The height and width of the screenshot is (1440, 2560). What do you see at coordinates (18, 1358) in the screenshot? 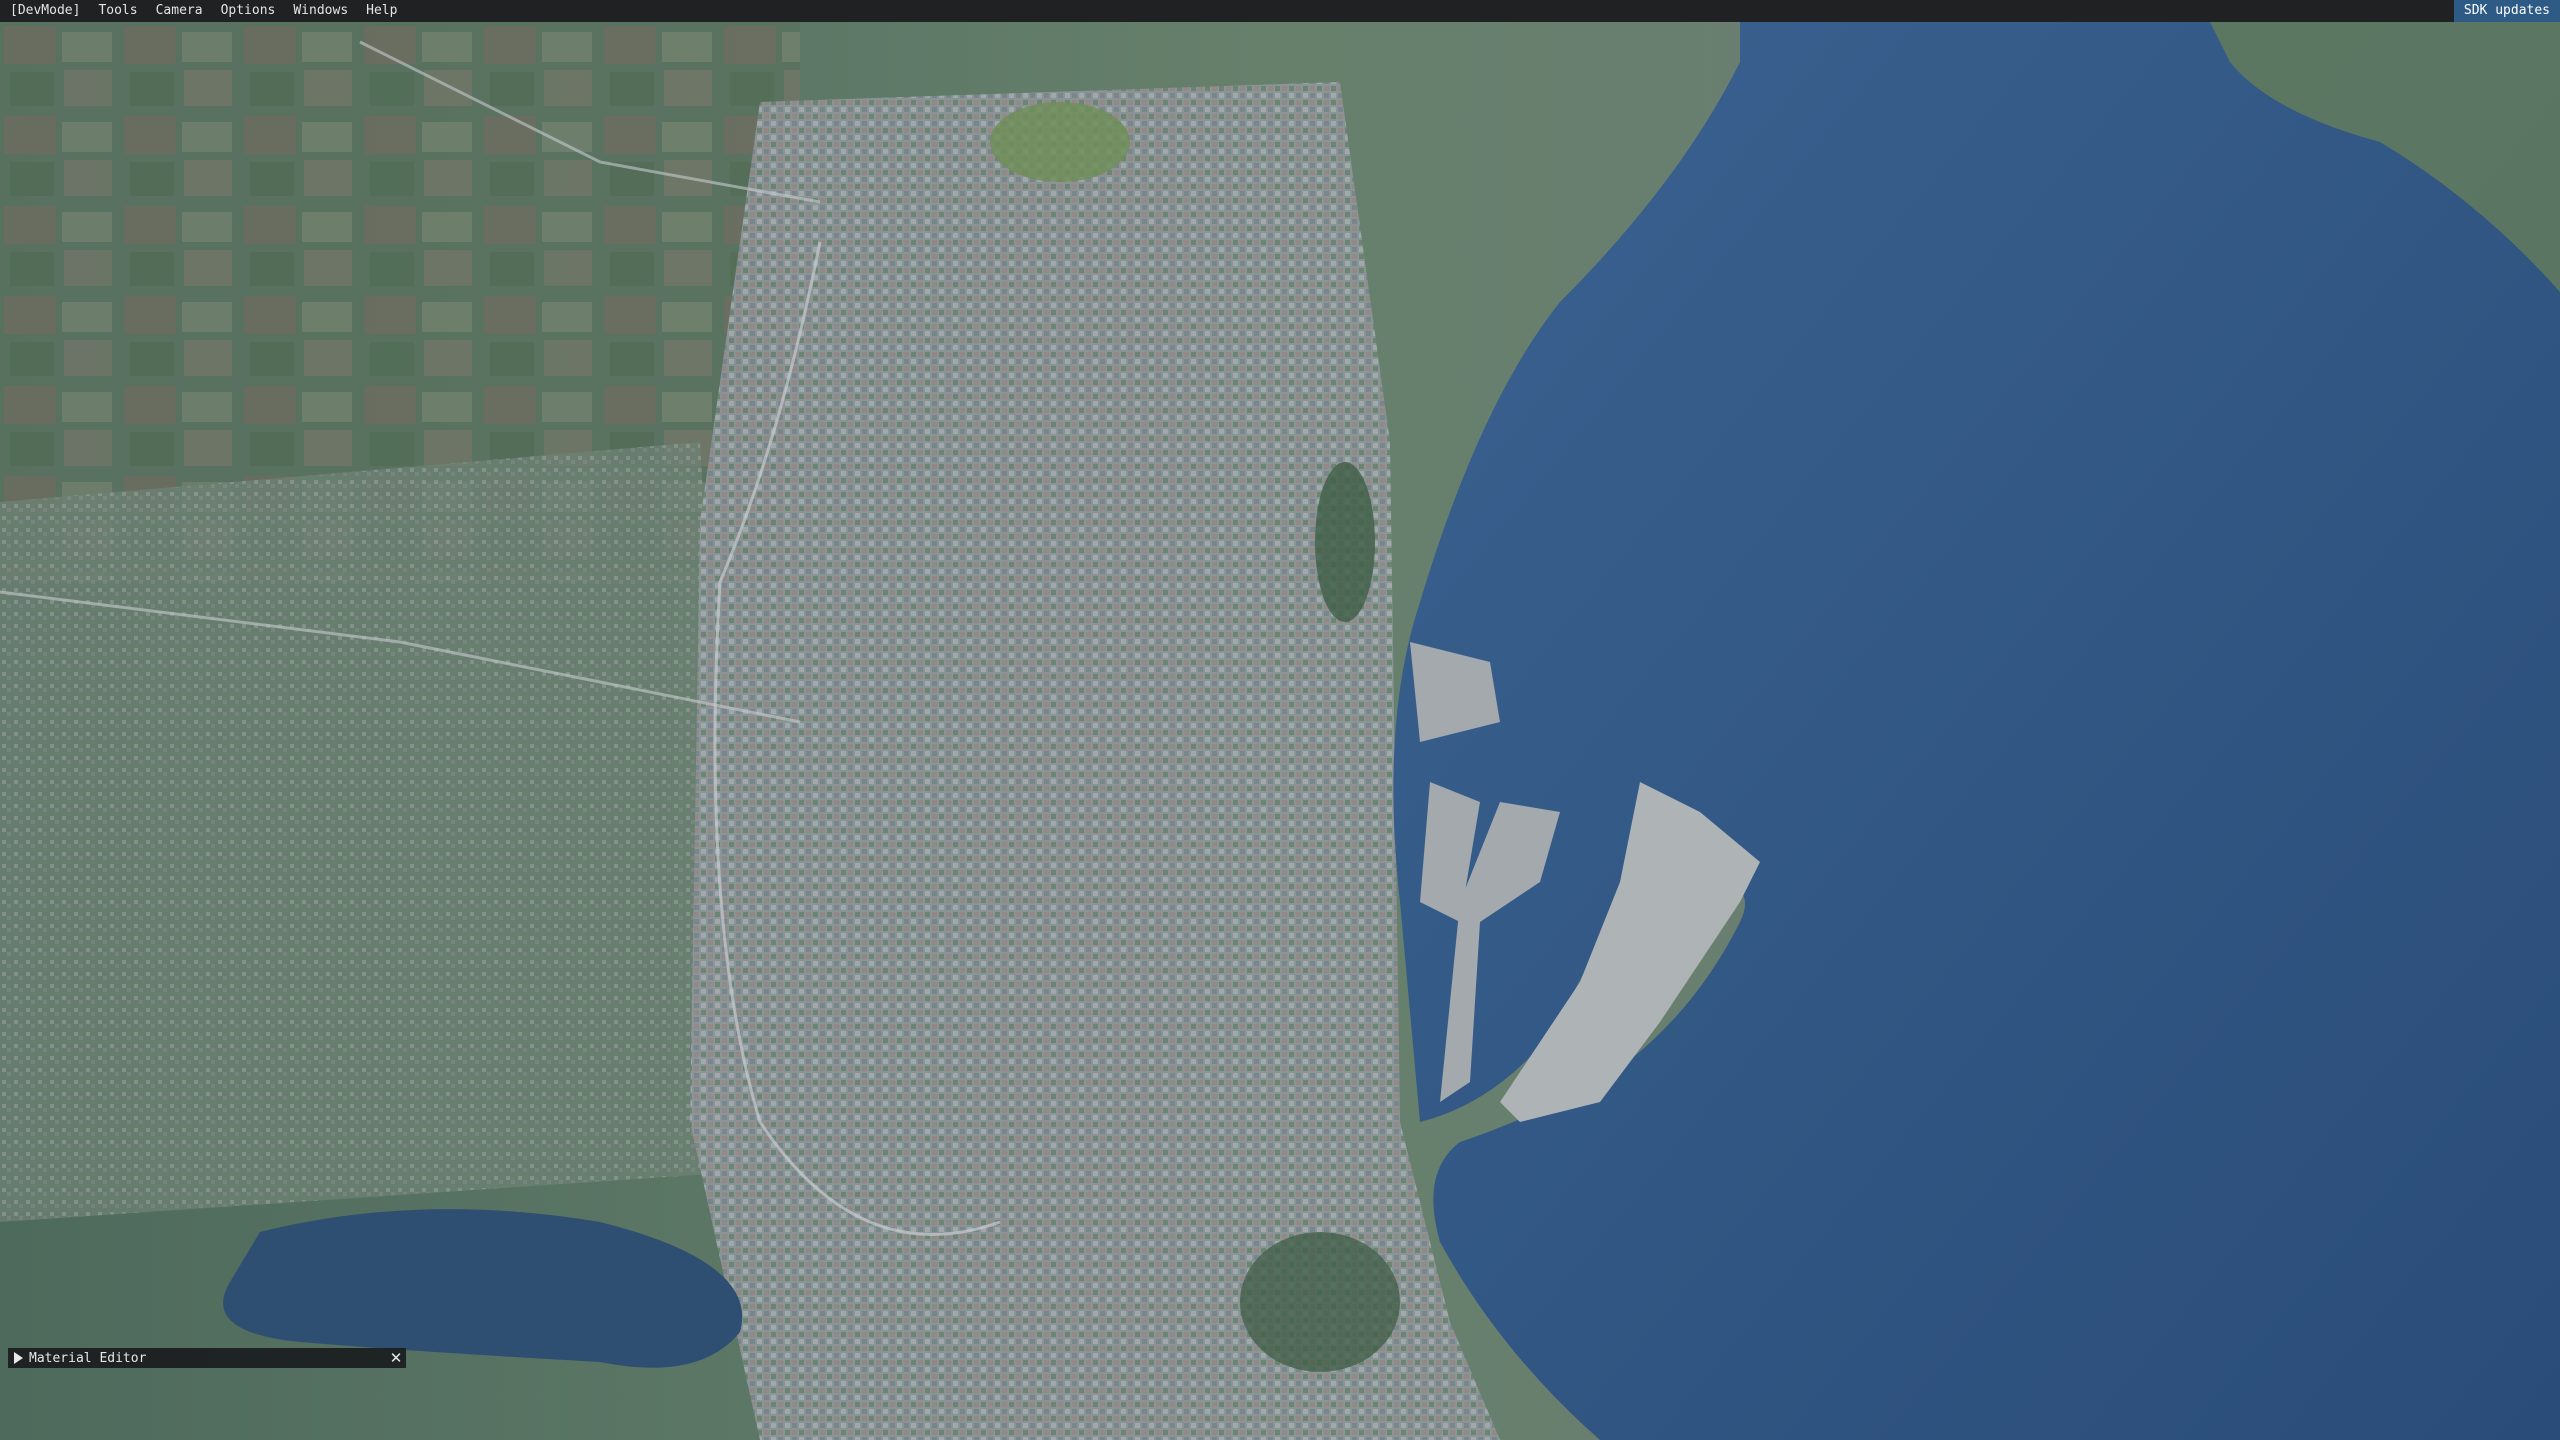
I see `triangle-right-icon` at bounding box center [18, 1358].